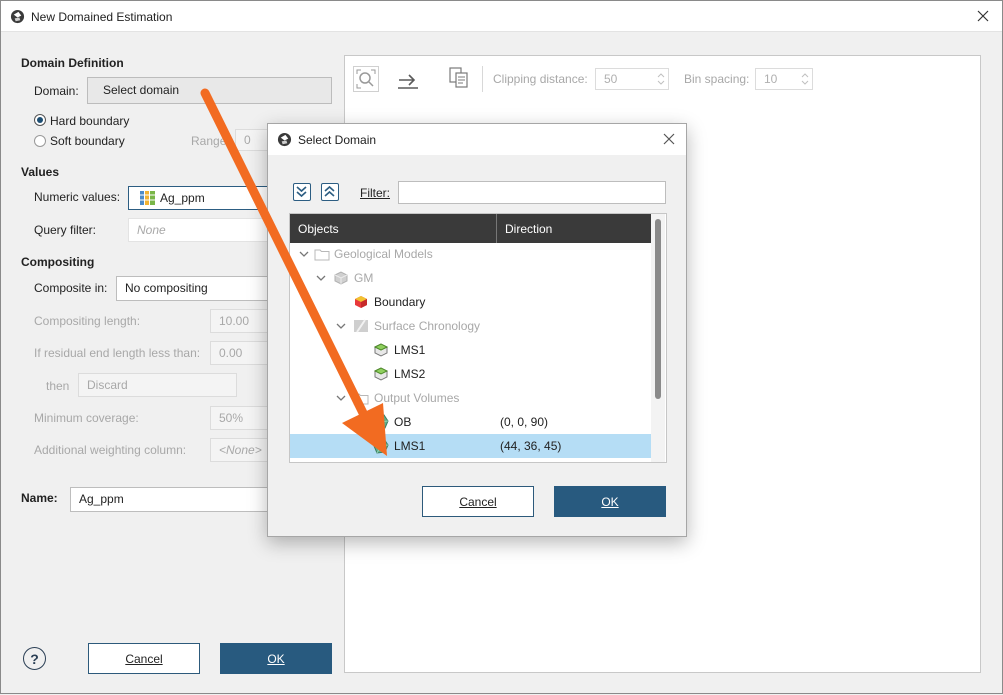  What do you see at coordinates (65, 230) in the screenshot?
I see `query-filter-label: Query filter:` at bounding box center [65, 230].